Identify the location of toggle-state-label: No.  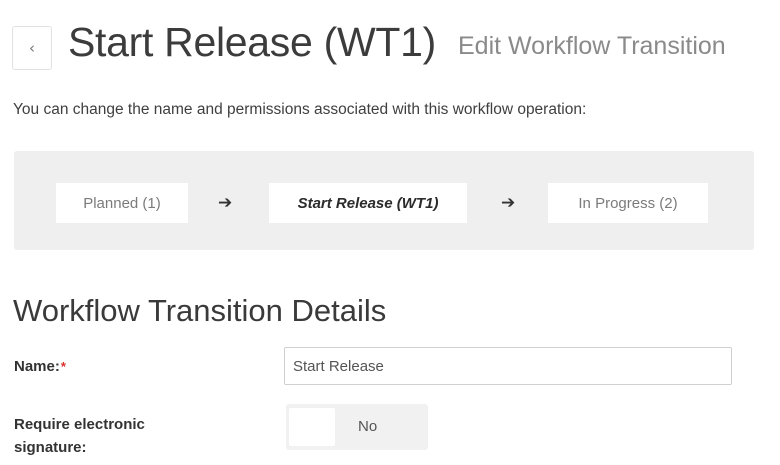
(368, 426).